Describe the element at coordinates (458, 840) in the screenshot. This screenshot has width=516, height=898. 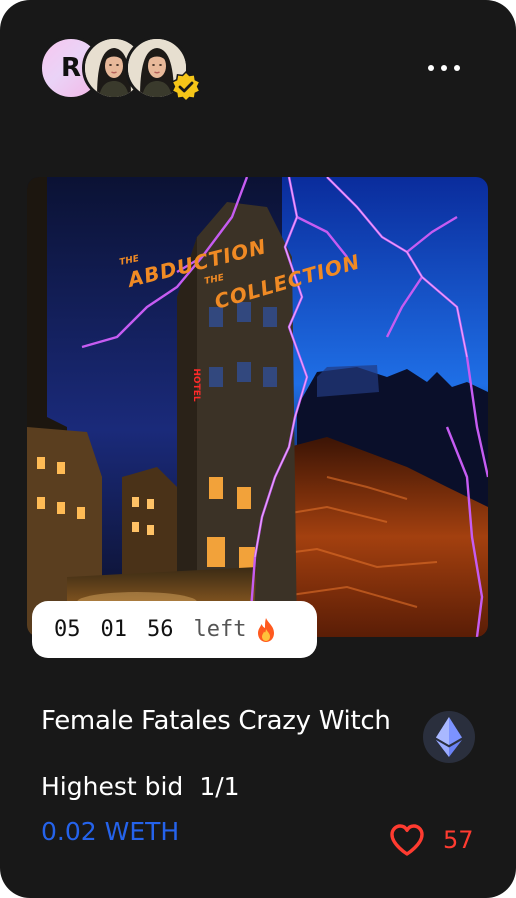
I see `like-count: 57` at that location.